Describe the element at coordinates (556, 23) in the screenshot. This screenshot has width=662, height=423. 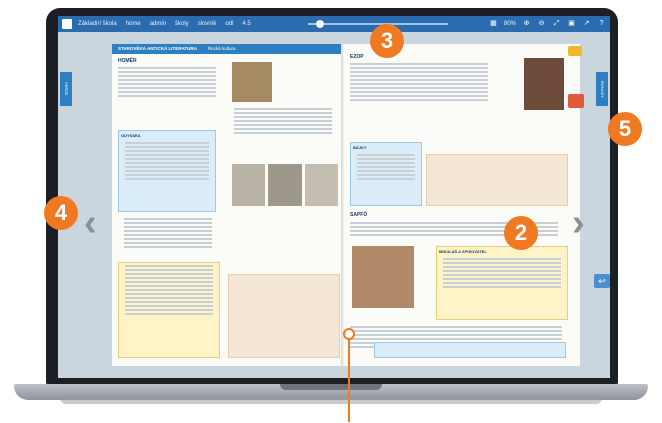
I see `fullscreen-icon: ⤢` at that location.